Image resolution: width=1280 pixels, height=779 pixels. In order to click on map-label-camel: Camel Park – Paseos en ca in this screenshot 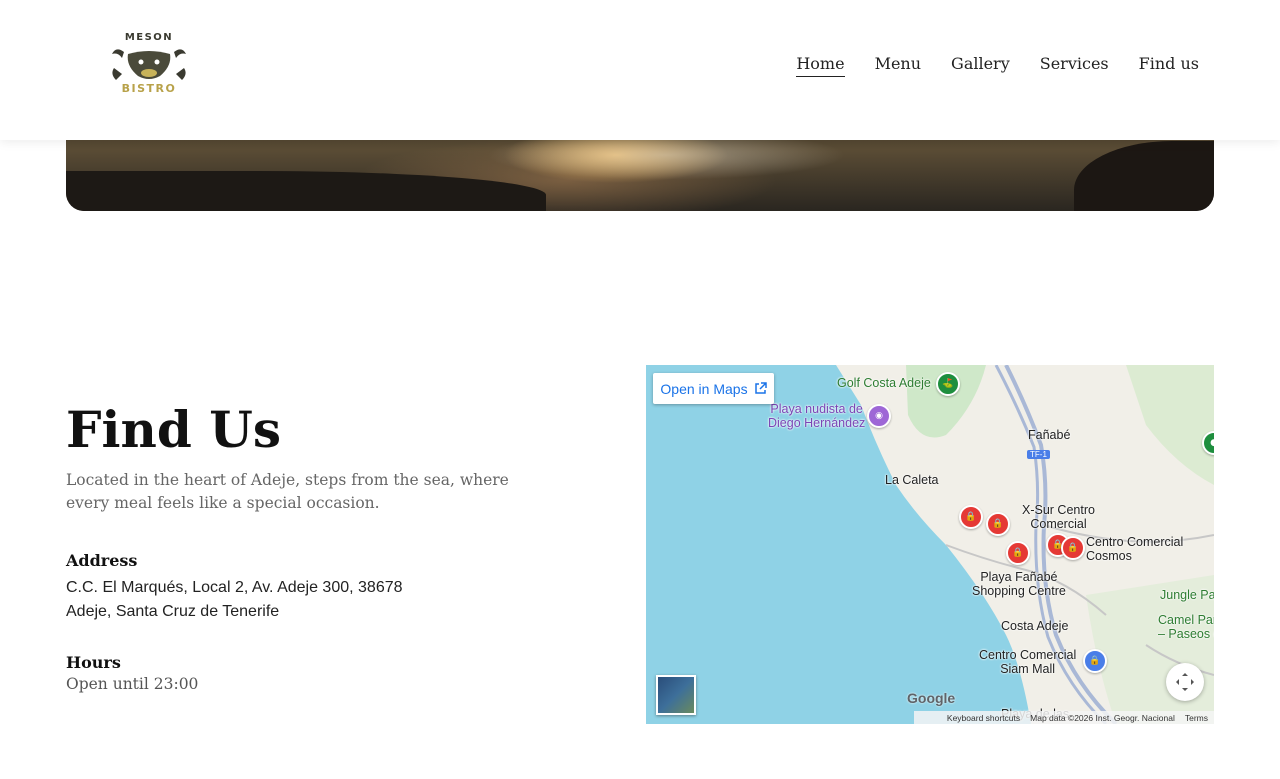, I will do `click(1186, 627)`.